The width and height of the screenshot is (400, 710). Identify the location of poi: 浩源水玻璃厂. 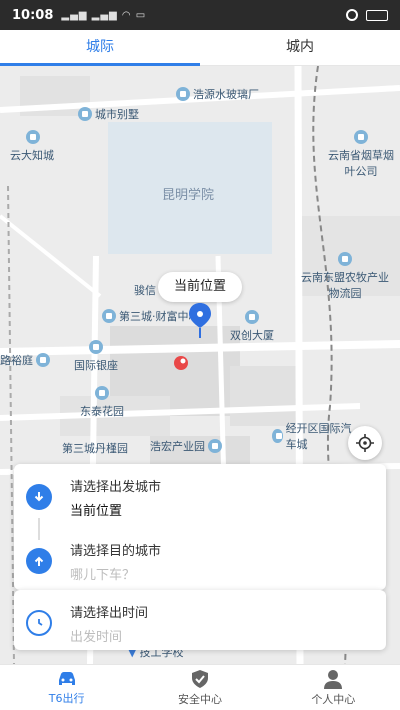
(217, 94).